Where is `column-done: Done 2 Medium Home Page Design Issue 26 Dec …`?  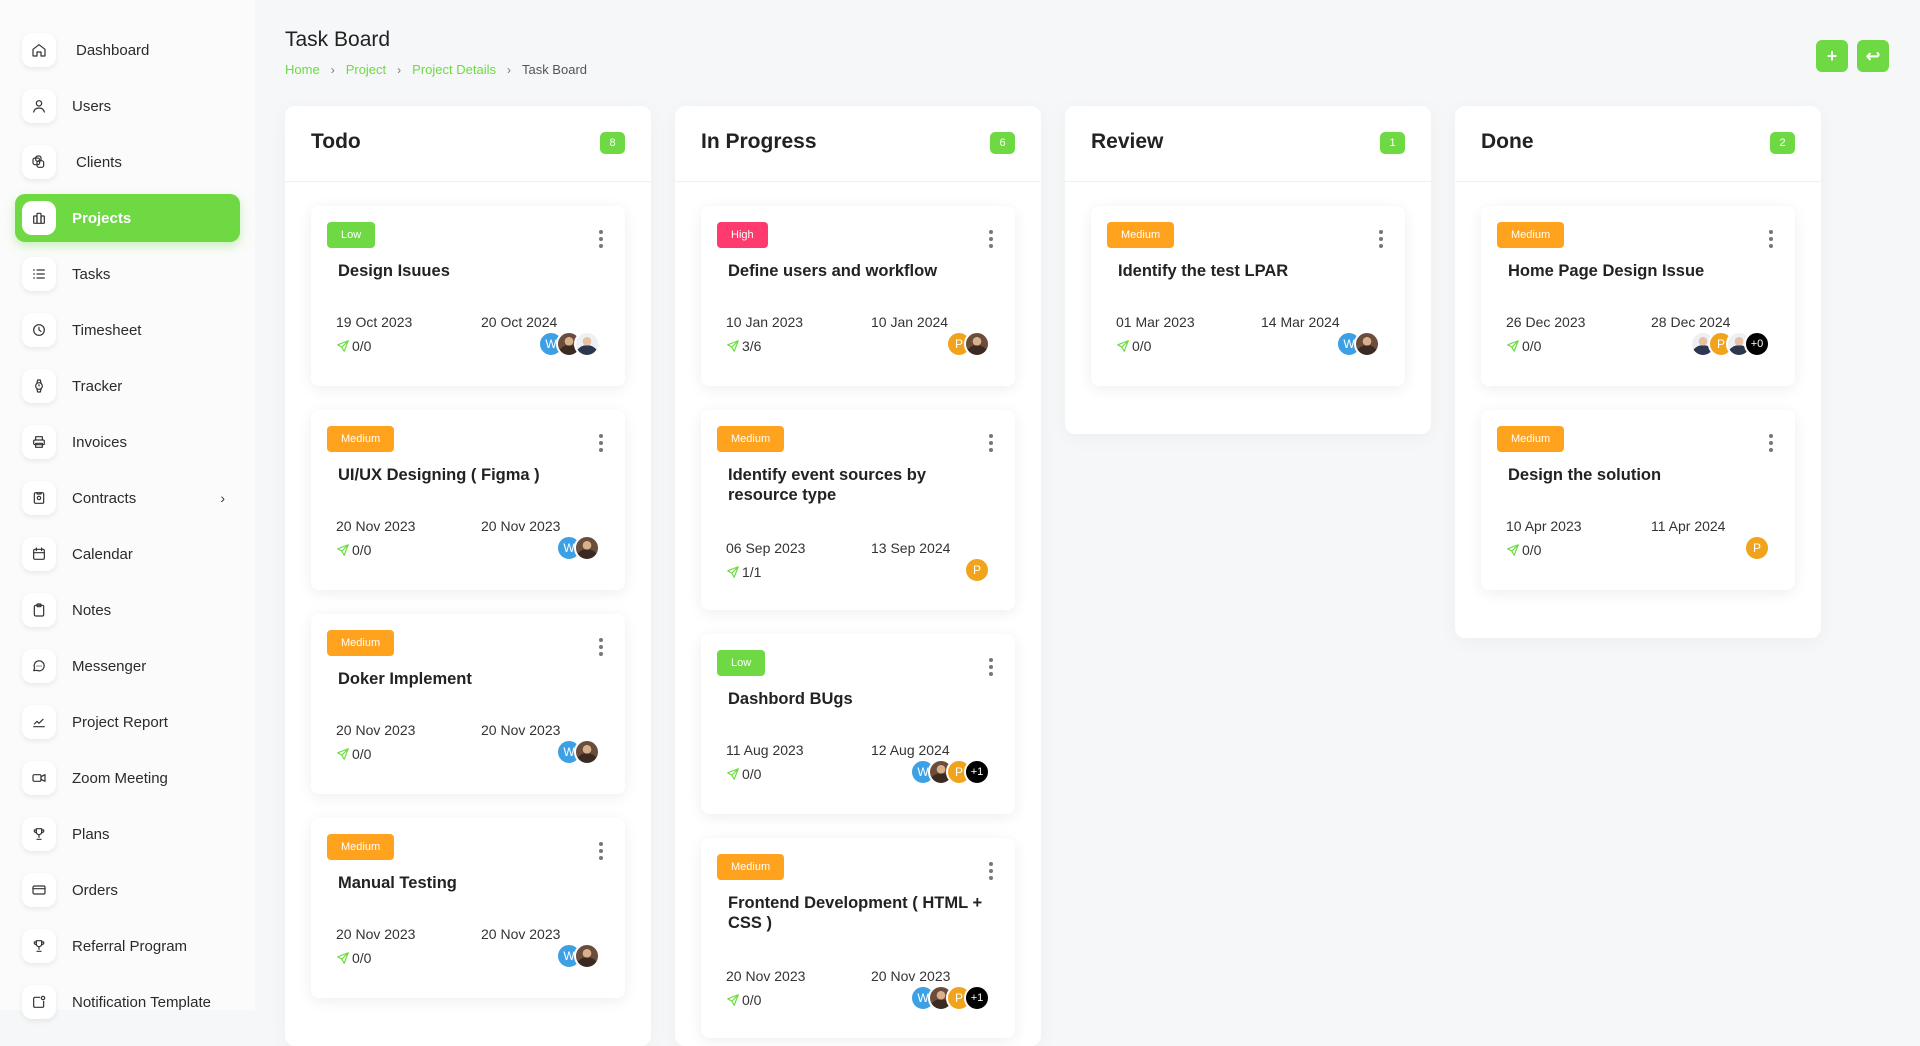
column-done: Done 2 Medium Home Page Design Issue 26 Dec … is located at coordinates (1638, 372).